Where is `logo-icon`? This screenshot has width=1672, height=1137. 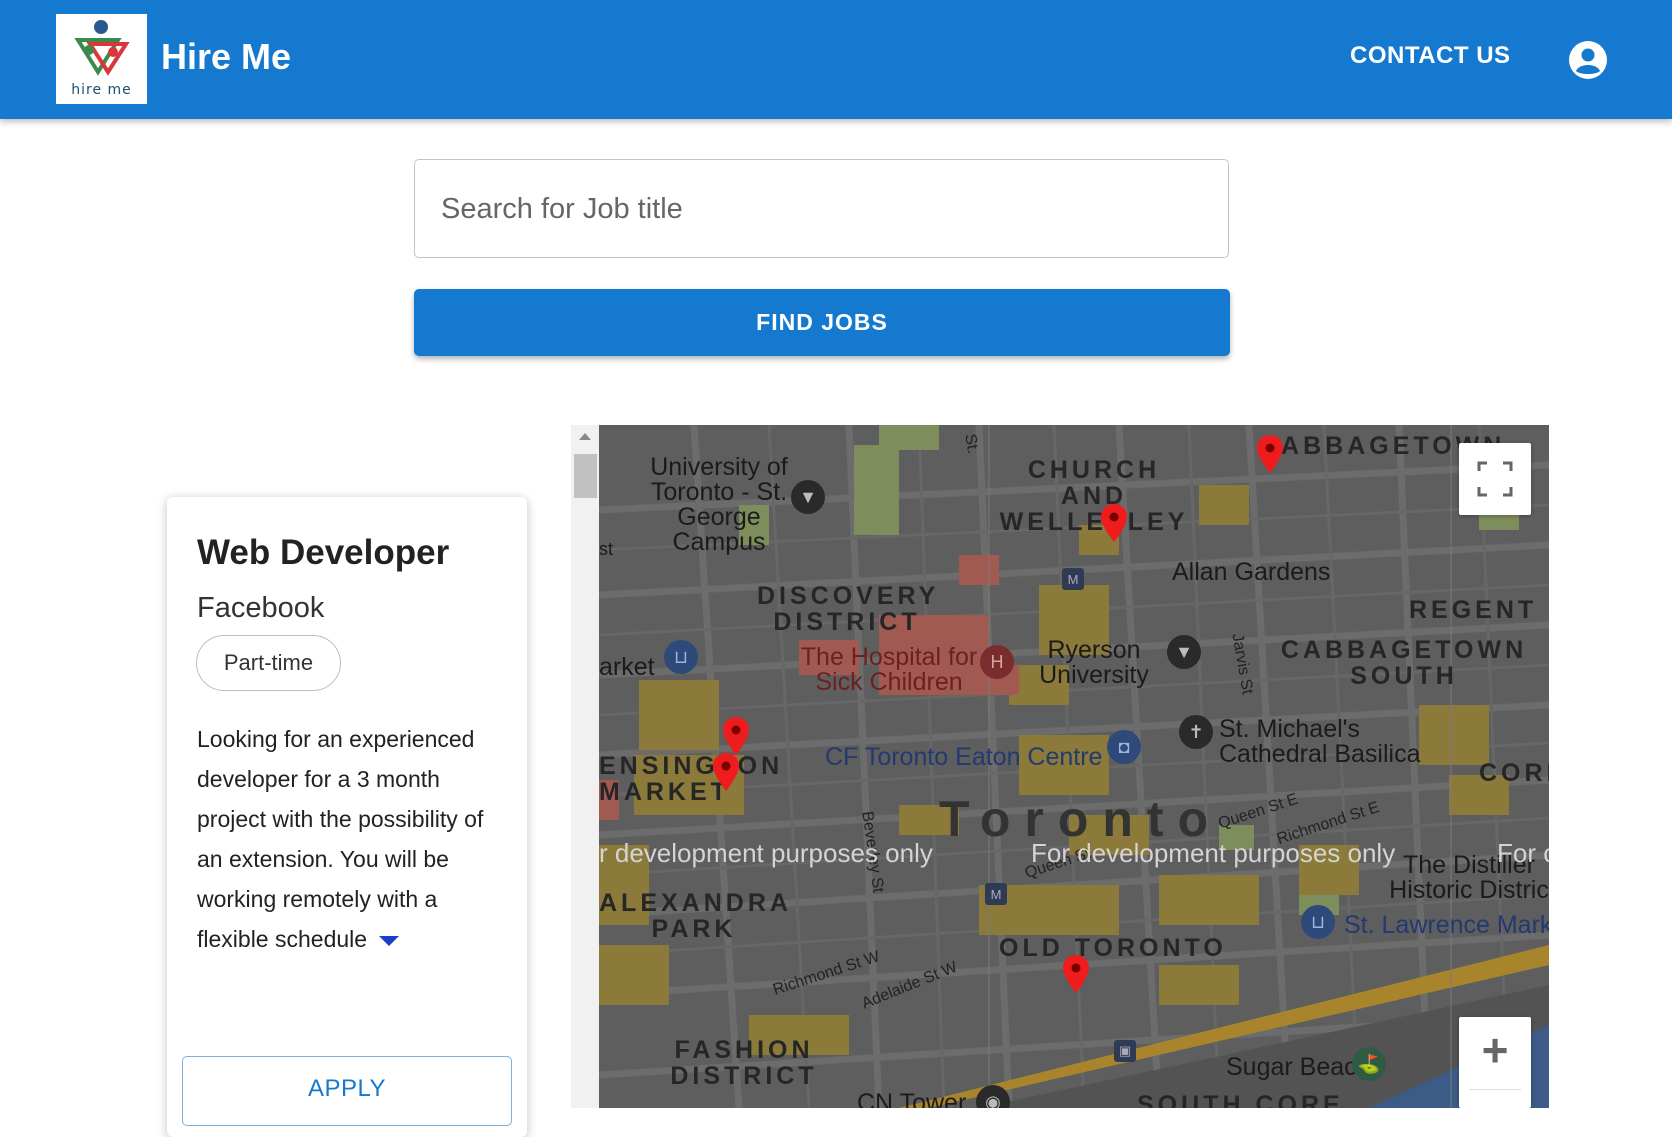
logo-icon is located at coordinates (102, 48).